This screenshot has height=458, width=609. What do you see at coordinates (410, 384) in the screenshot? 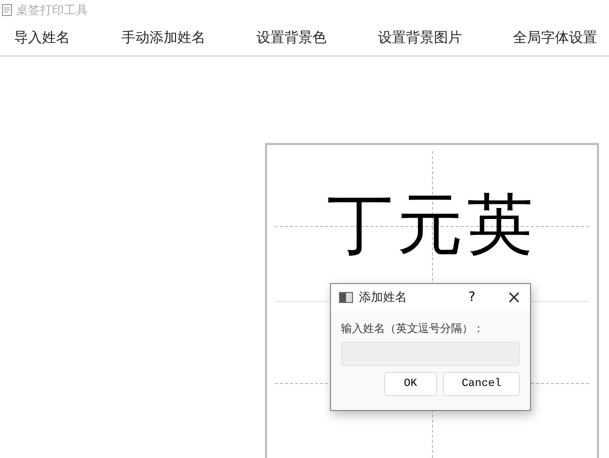
I see `dialog-button: OK` at bounding box center [410, 384].